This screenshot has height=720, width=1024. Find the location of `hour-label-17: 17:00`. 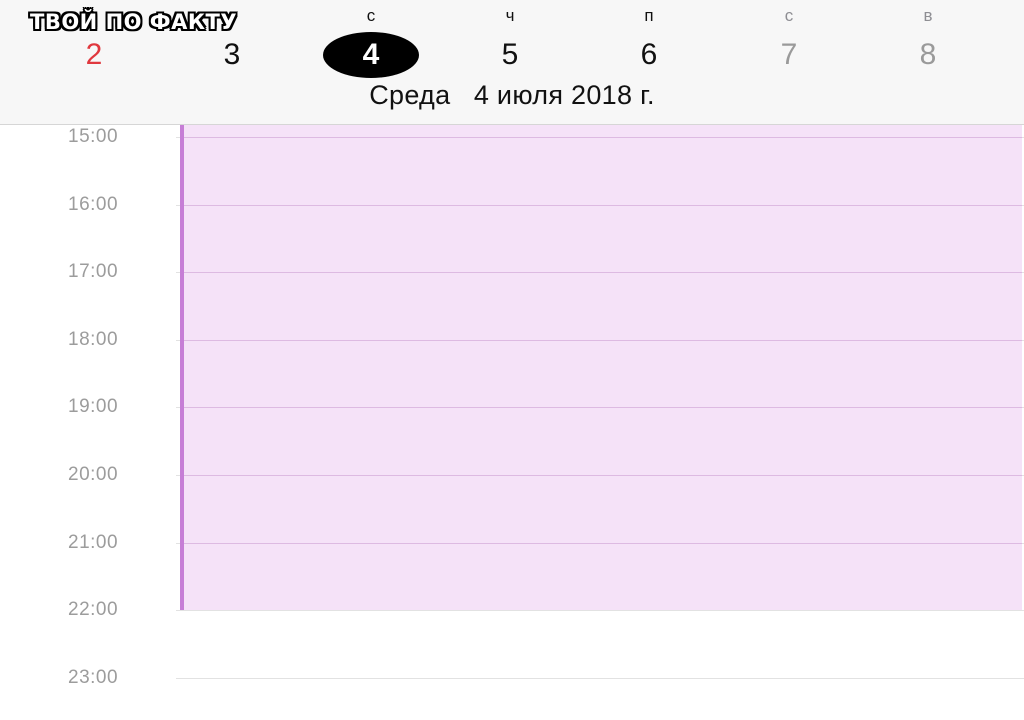

hour-label-17: 17:00 is located at coordinates (93, 271).